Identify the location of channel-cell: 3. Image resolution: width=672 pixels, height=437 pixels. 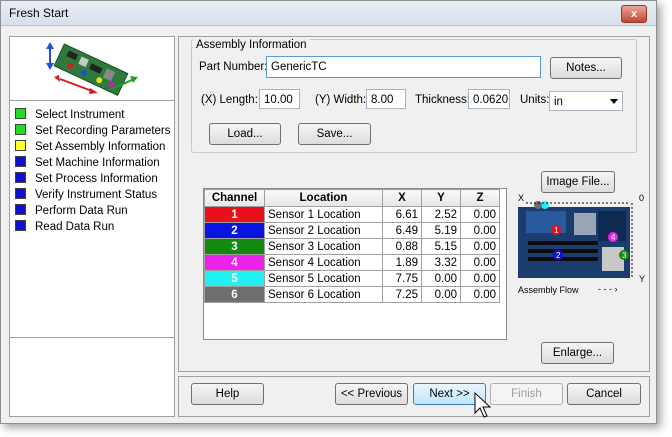
(234, 246).